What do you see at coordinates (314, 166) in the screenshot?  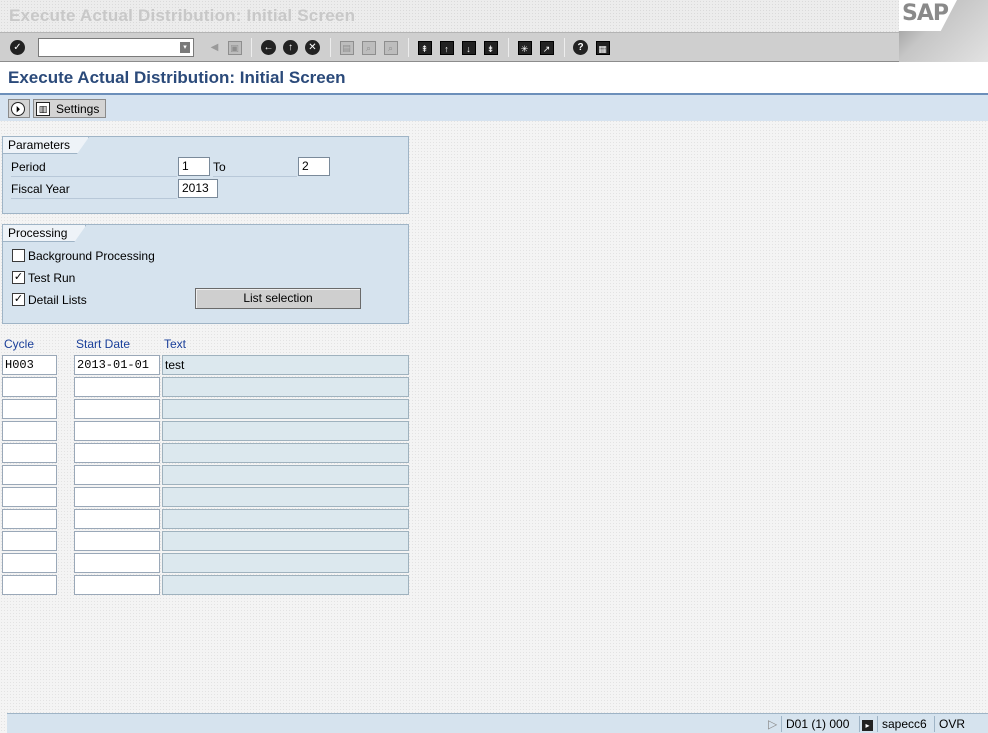 I see `period-to-field: 2` at bounding box center [314, 166].